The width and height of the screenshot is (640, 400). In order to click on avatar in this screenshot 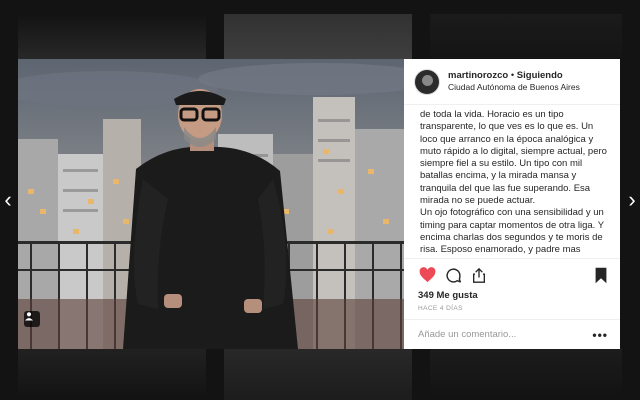, I will do `click(427, 81)`.